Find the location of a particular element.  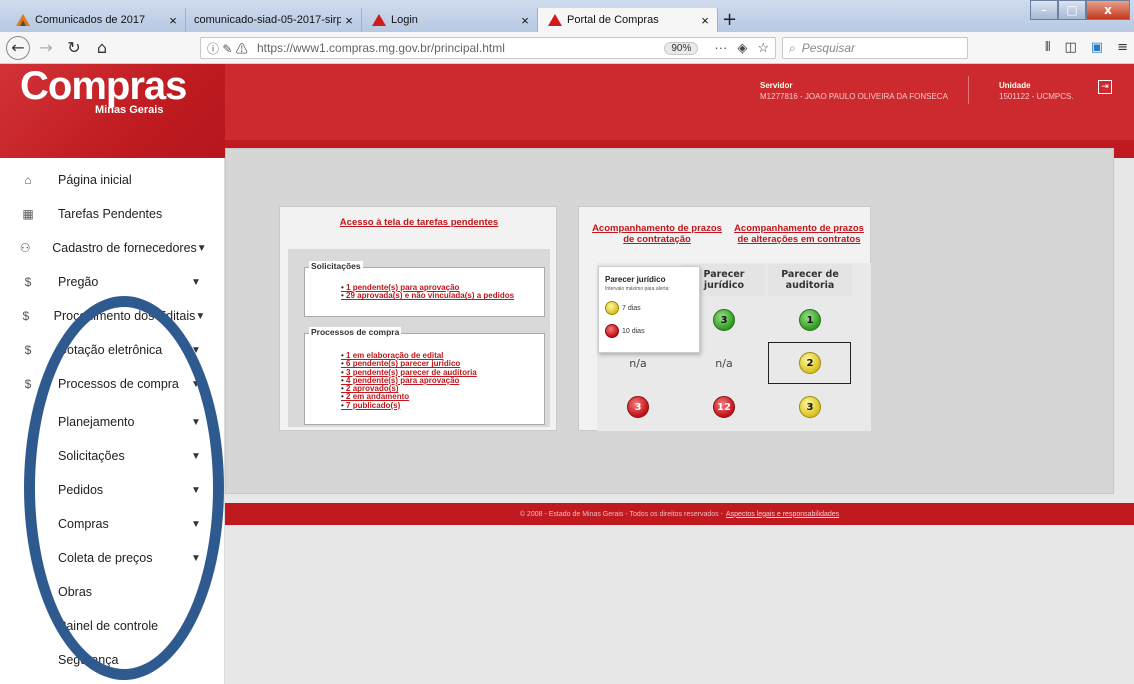

grid-icon: ▦ is located at coordinates (28, 214).